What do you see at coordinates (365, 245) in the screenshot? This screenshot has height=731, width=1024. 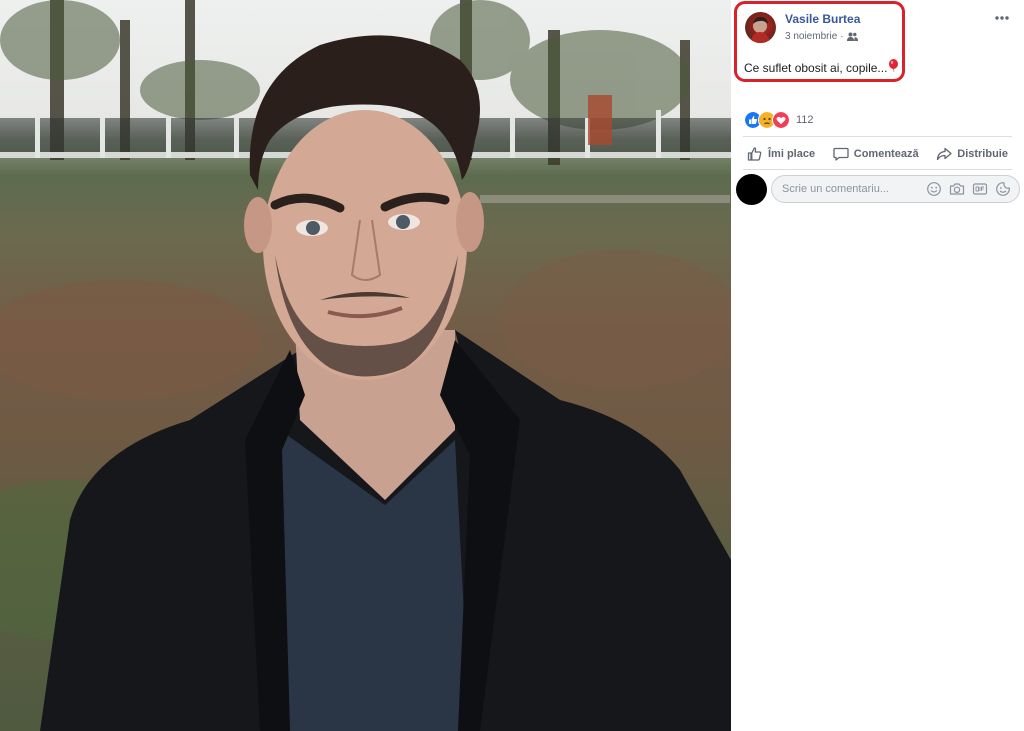 I see `face` at bounding box center [365, 245].